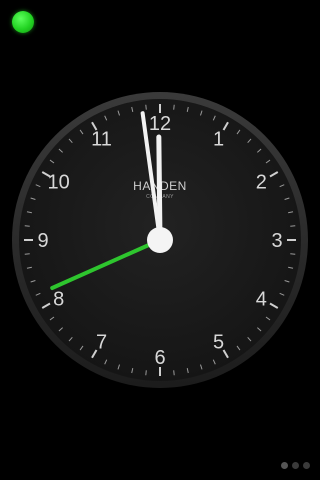  Describe the element at coordinates (101, 140) in the screenshot. I see `hour-numeral-11: 11` at that location.